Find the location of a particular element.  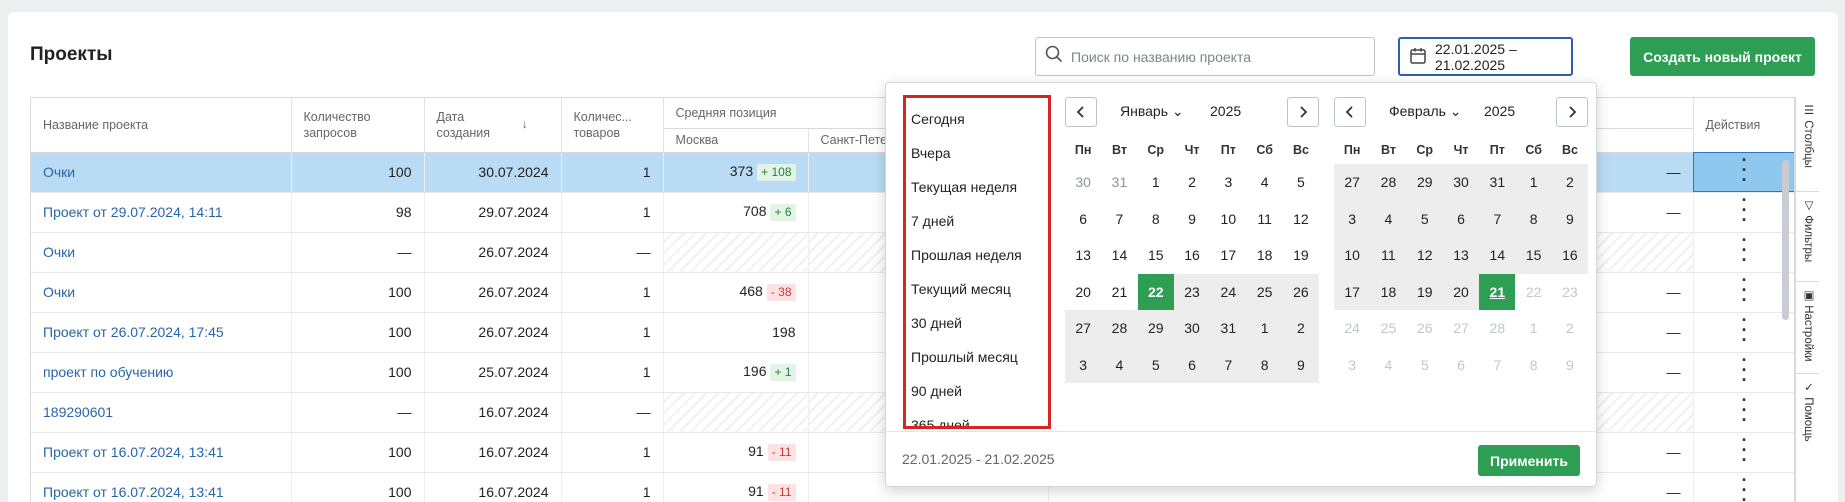

search-box is located at coordinates (1205, 56).